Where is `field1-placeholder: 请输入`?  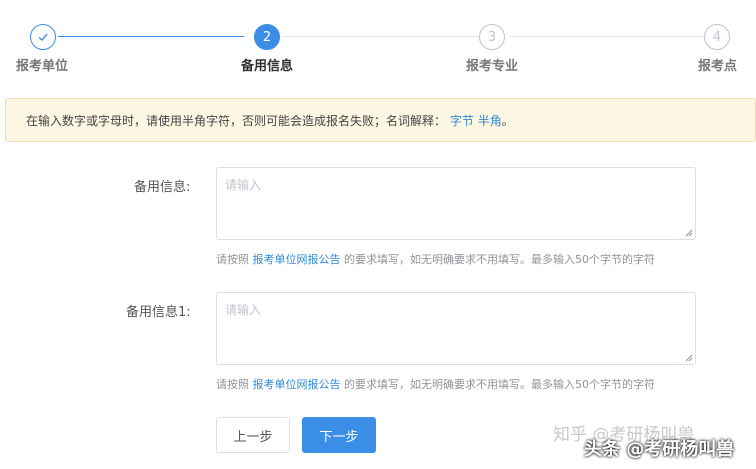 field1-placeholder: 请输入 is located at coordinates (243, 185).